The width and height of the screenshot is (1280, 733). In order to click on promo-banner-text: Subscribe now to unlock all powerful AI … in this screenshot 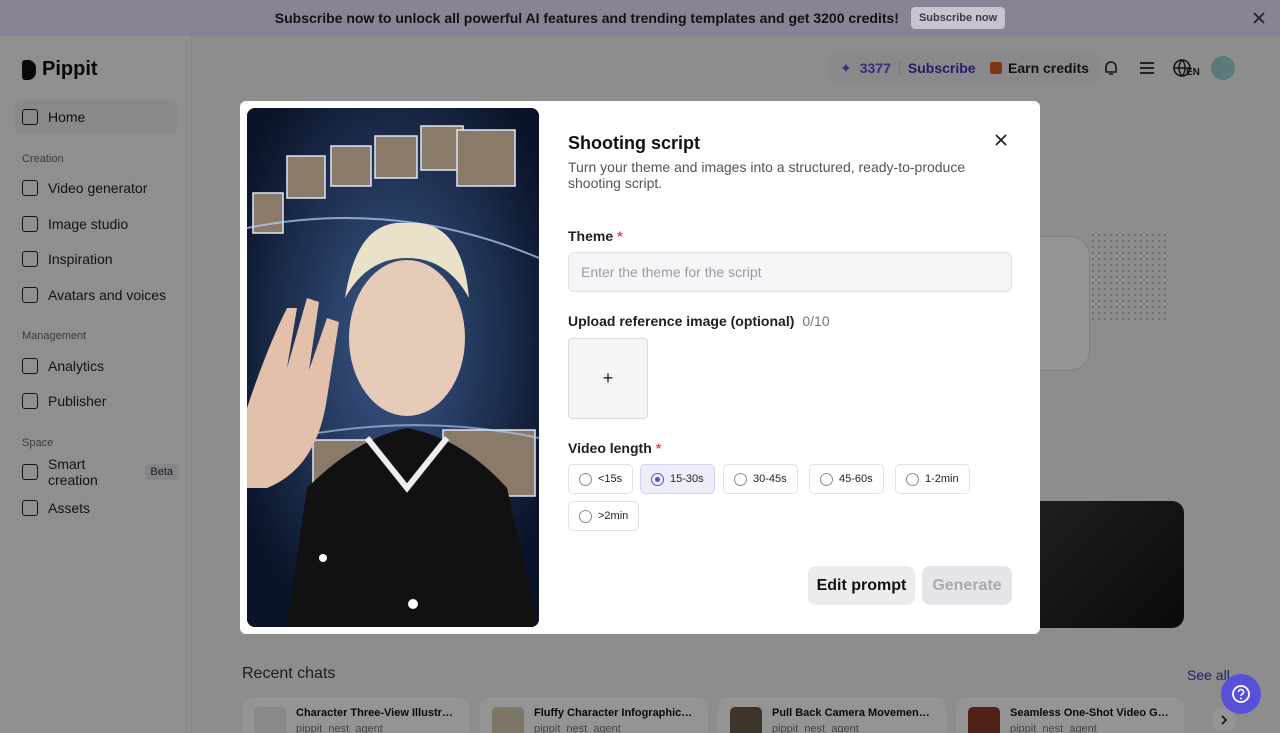, I will do `click(586, 18)`.